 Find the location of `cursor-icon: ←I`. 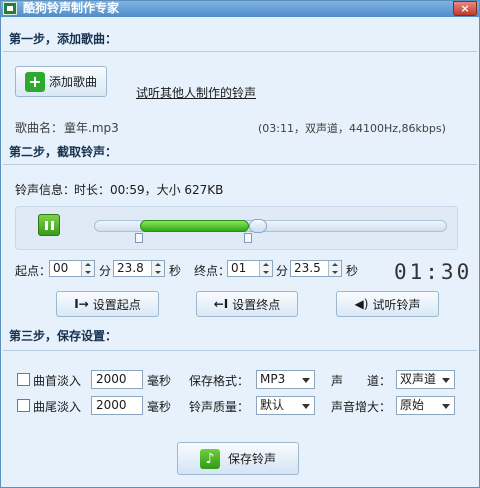

cursor-icon: ←I is located at coordinates (221, 304).